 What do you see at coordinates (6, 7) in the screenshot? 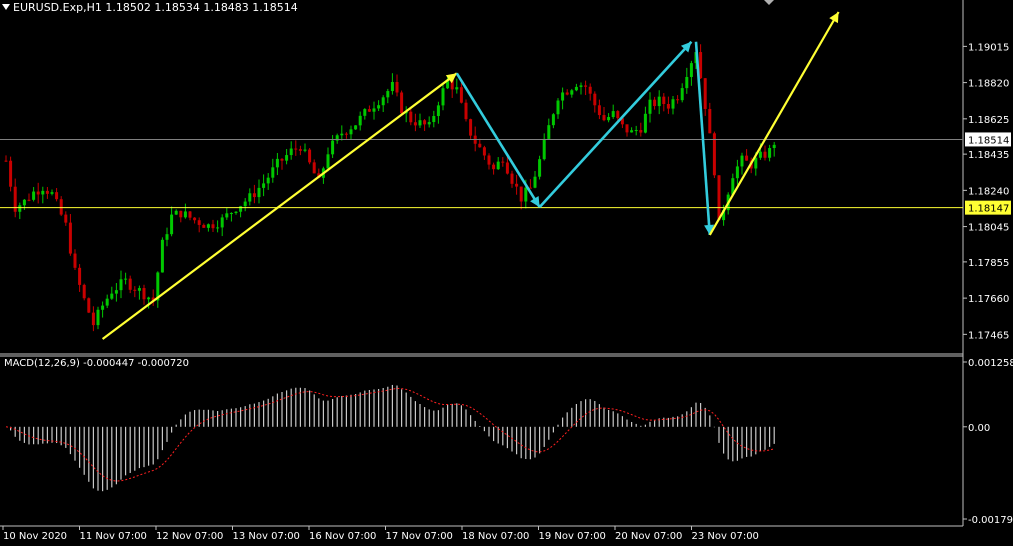
I see `dropdown-arrow-icon` at bounding box center [6, 7].